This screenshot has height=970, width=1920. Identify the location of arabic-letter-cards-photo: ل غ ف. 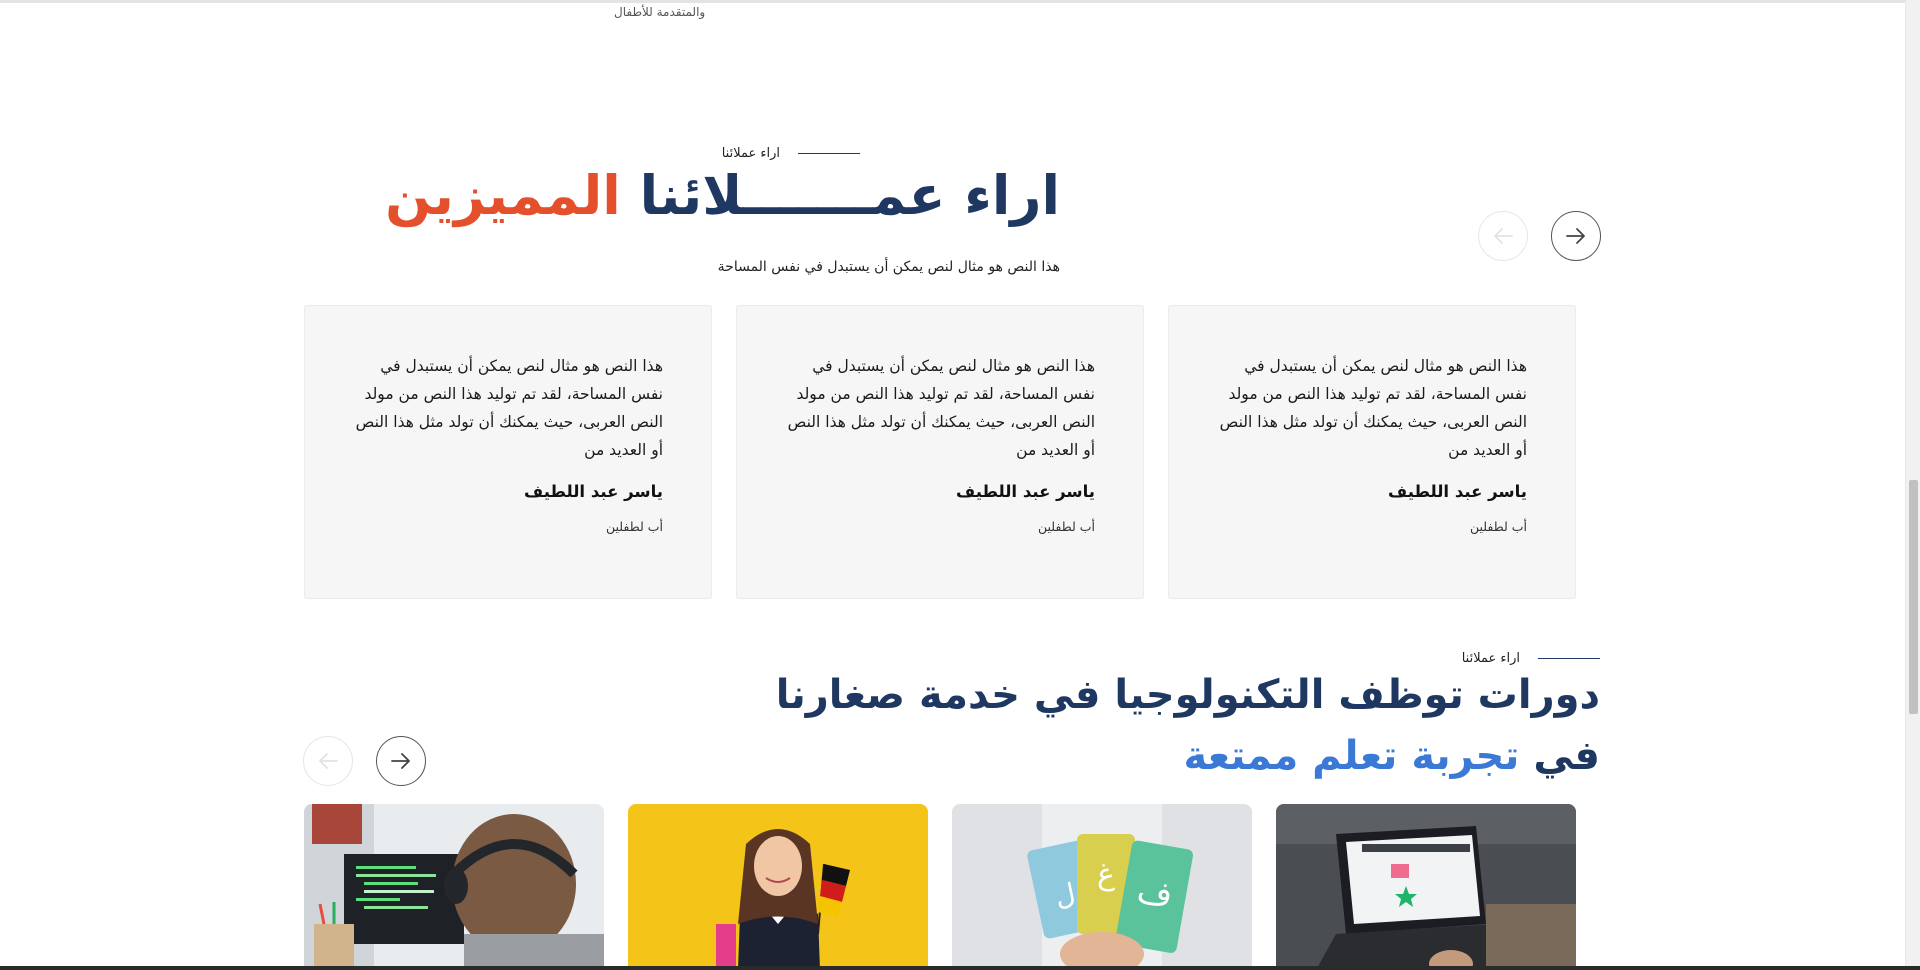
(1102, 887).